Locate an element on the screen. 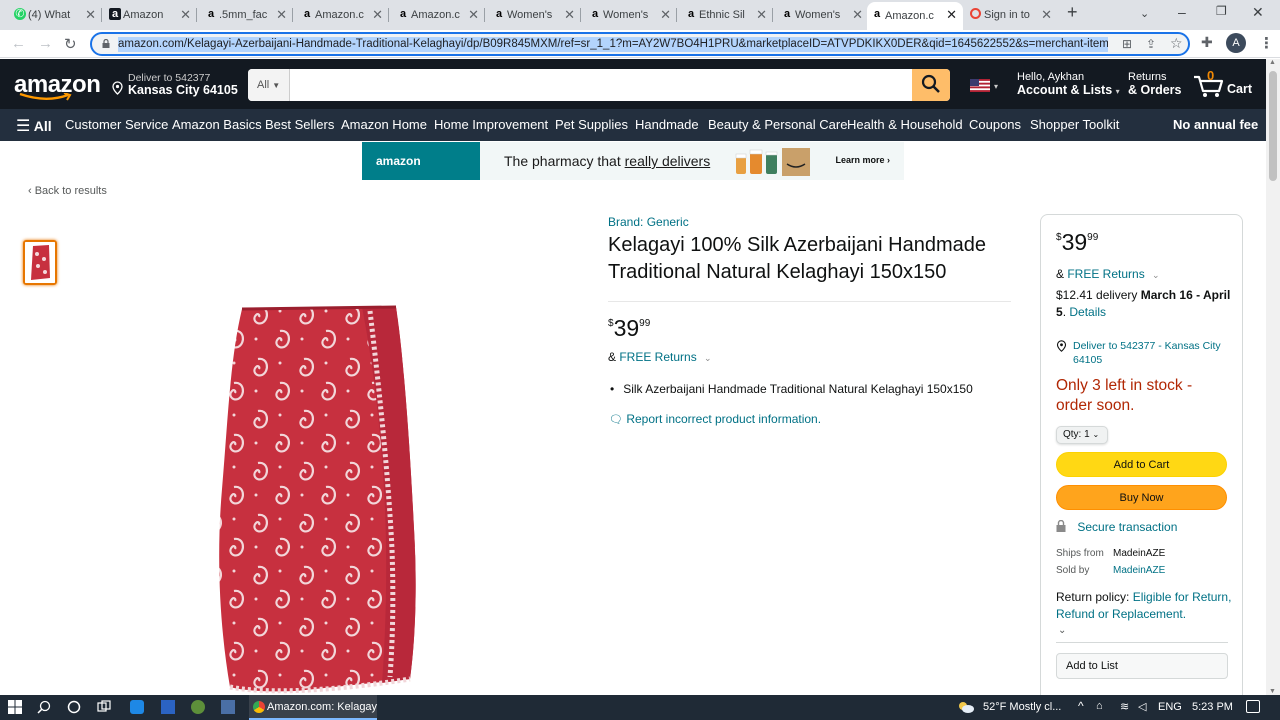 The height and width of the screenshot is (720, 1280). chevron-up-icon: ^ is located at coordinates (1081, 706).